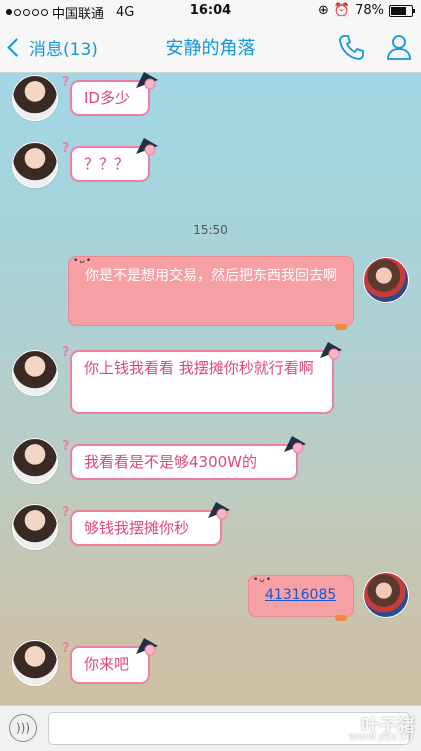  What do you see at coordinates (107, 164) in the screenshot?
I see `message-text: ？？？` at bounding box center [107, 164].